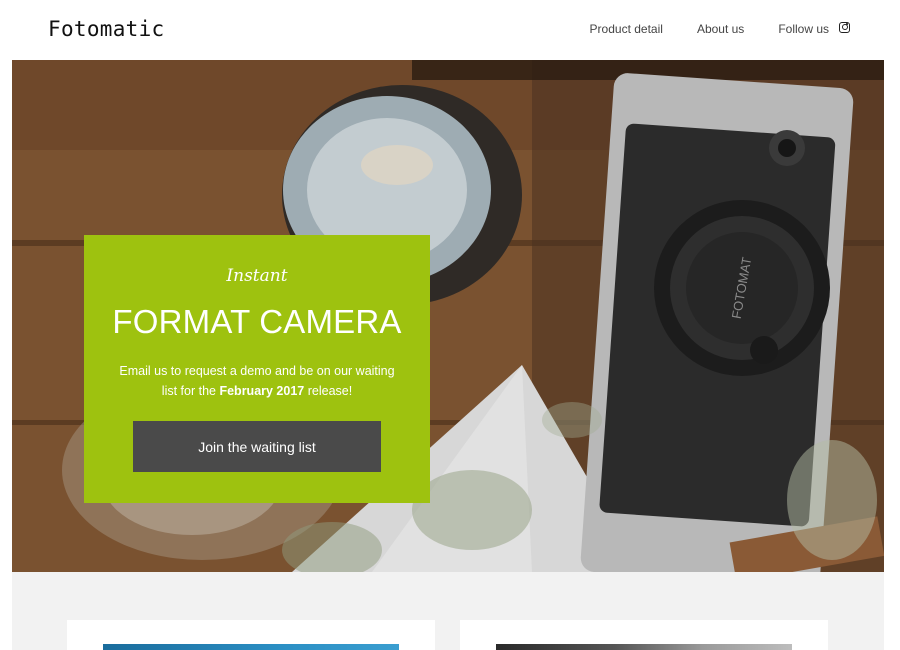 This screenshot has height=650, width=900. I want to click on feature-card-left-image, so click(251, 647).